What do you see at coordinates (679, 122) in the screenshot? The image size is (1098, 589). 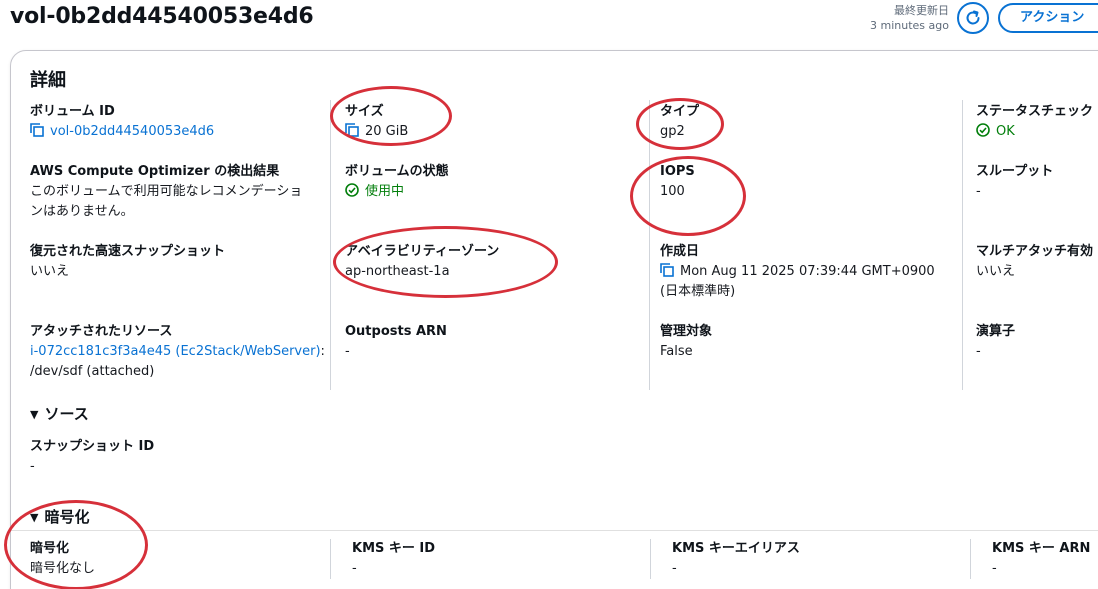 I see `field-type: タイプ gp2` at bounding box center [679, 122].